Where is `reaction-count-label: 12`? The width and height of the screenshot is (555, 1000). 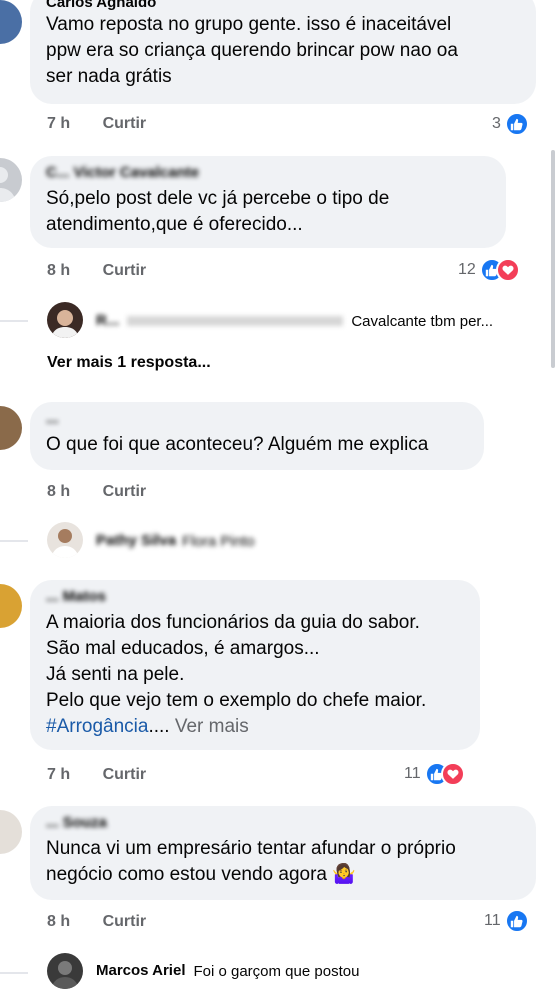 reaction-count-label: 12 is located at coordinates (467, 269).